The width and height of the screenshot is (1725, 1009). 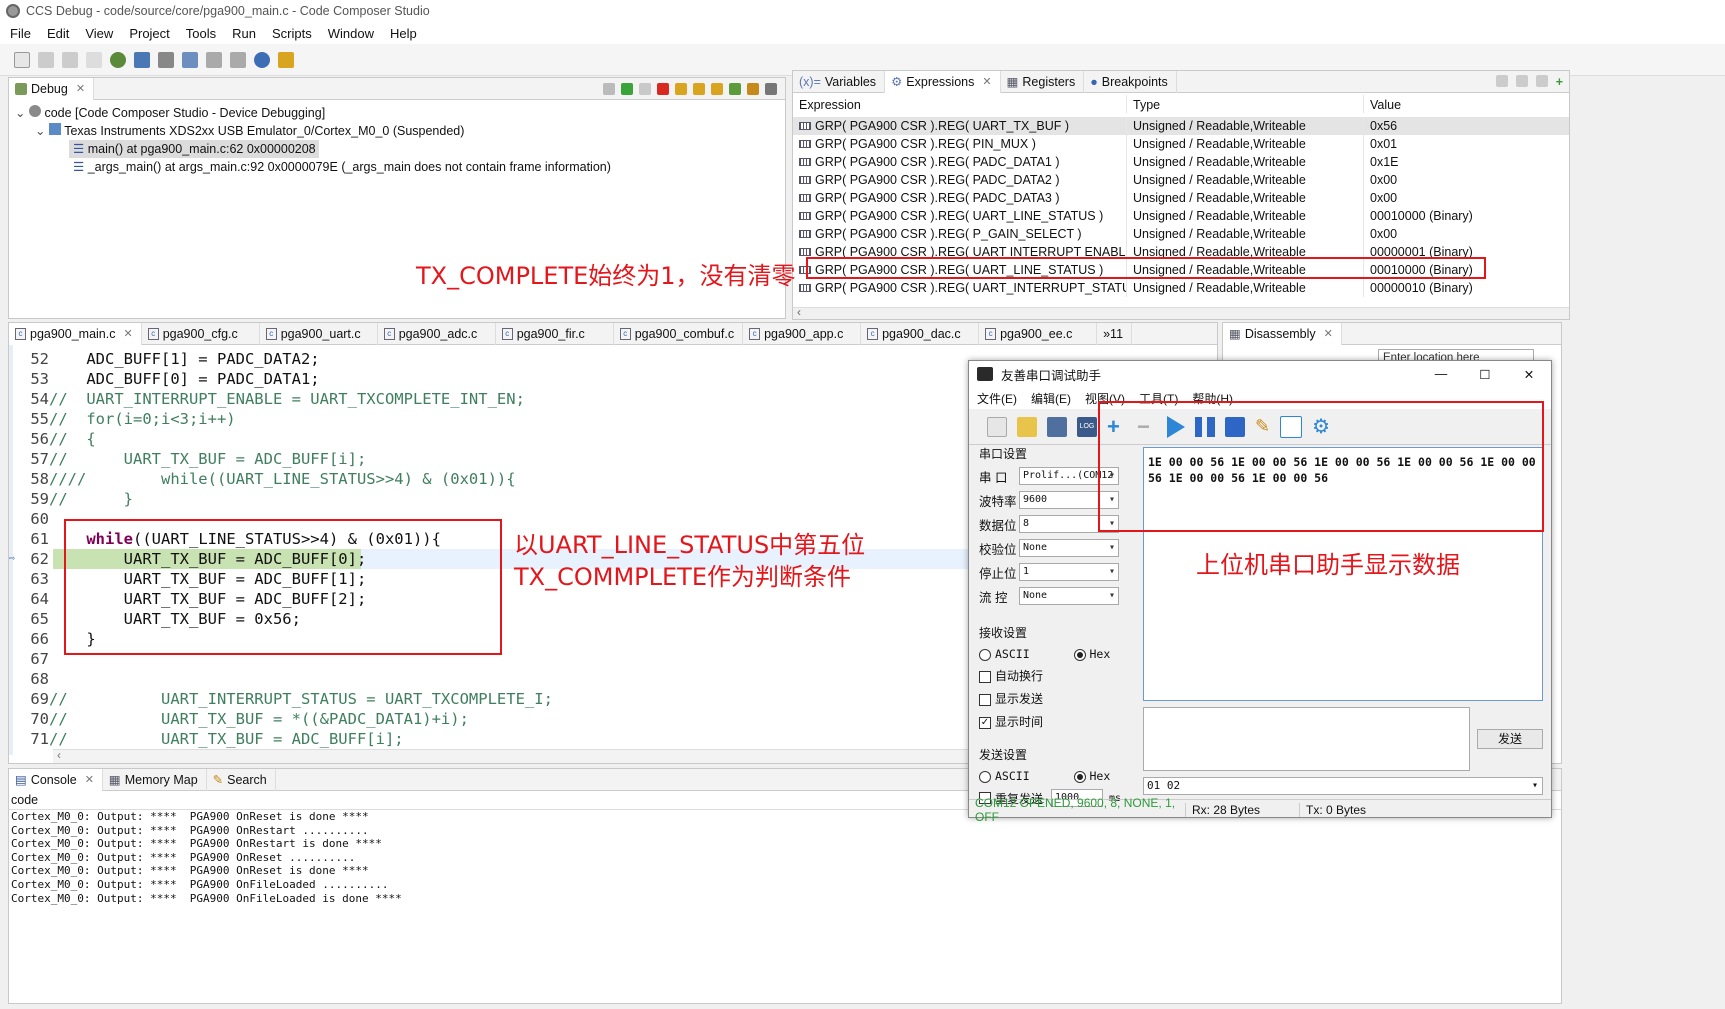 I want to click on show-send-checkbox, so click(x=985, y=699).